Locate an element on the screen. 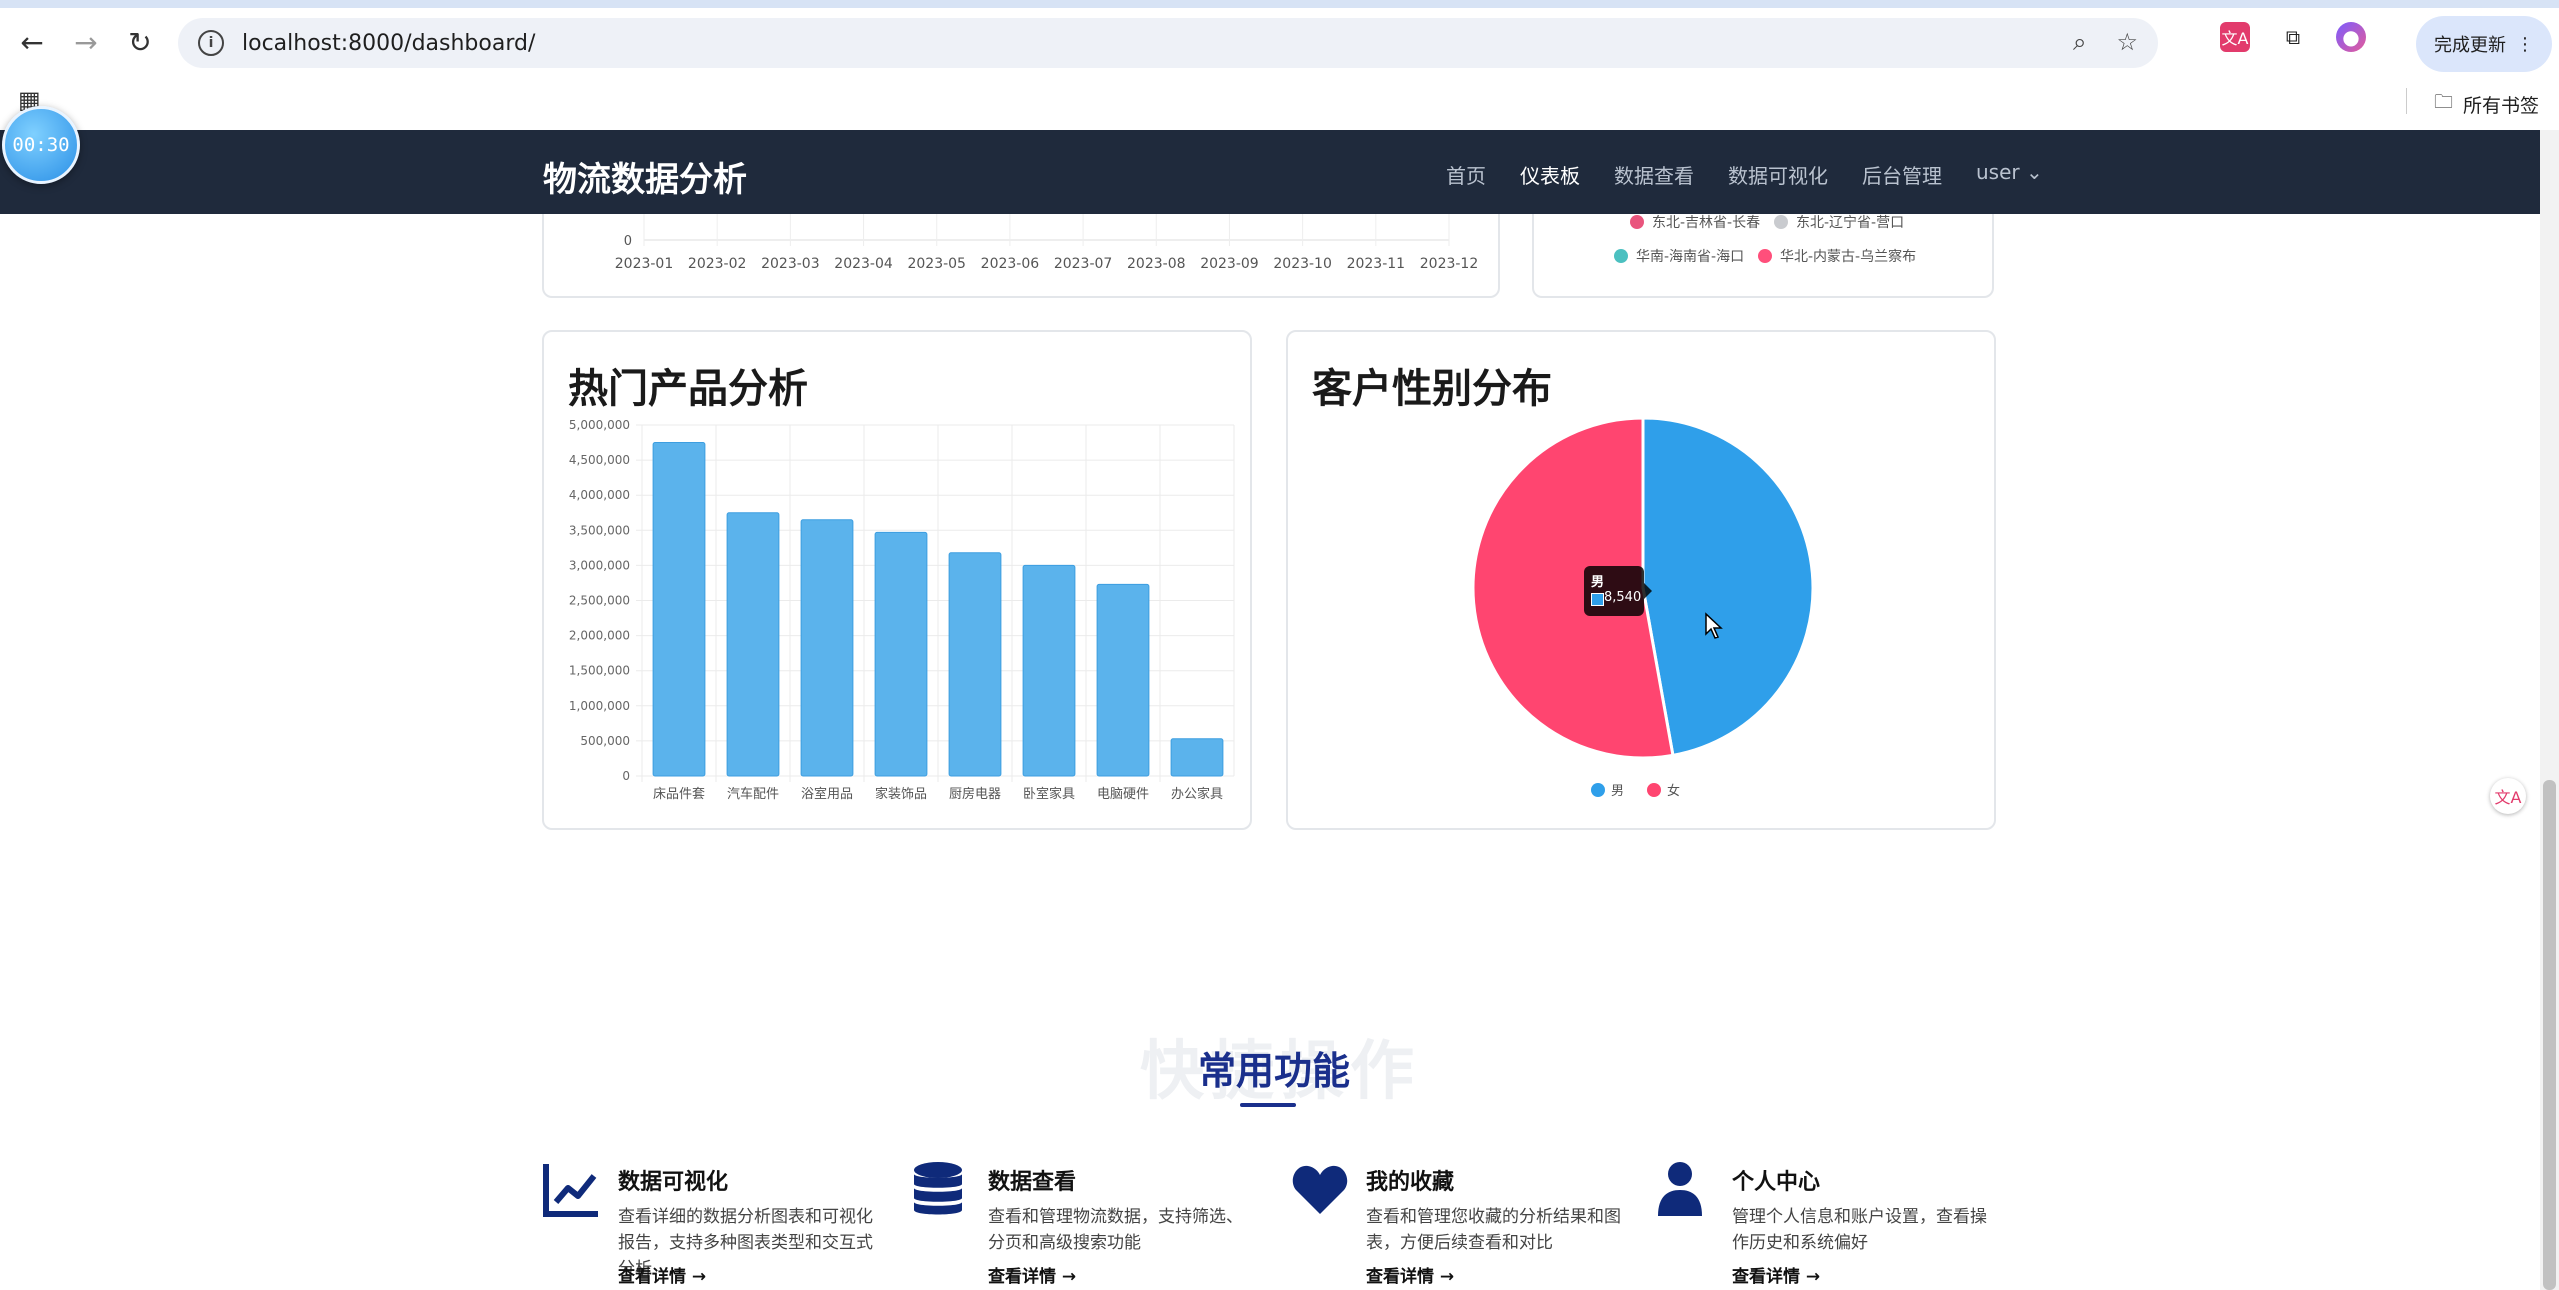  bookmark-separator is located at coordinates (2406, 101).